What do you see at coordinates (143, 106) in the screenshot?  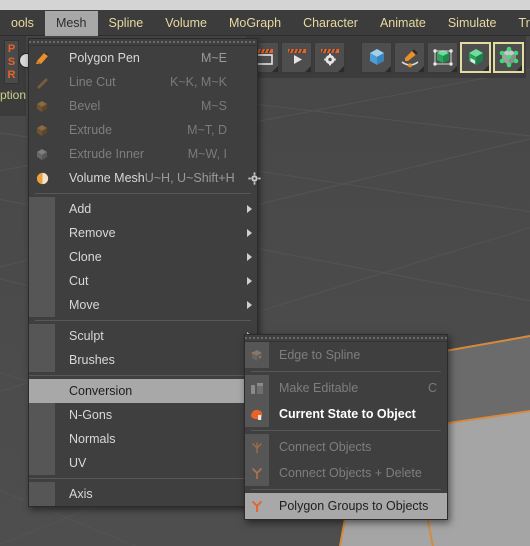 I see `menu-item-bevel: Bevel M~S` at bounding box center [143, 106].